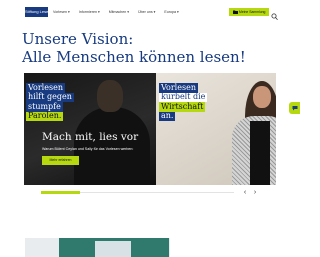  I want to click on side-tab-button, so click(294, 108).